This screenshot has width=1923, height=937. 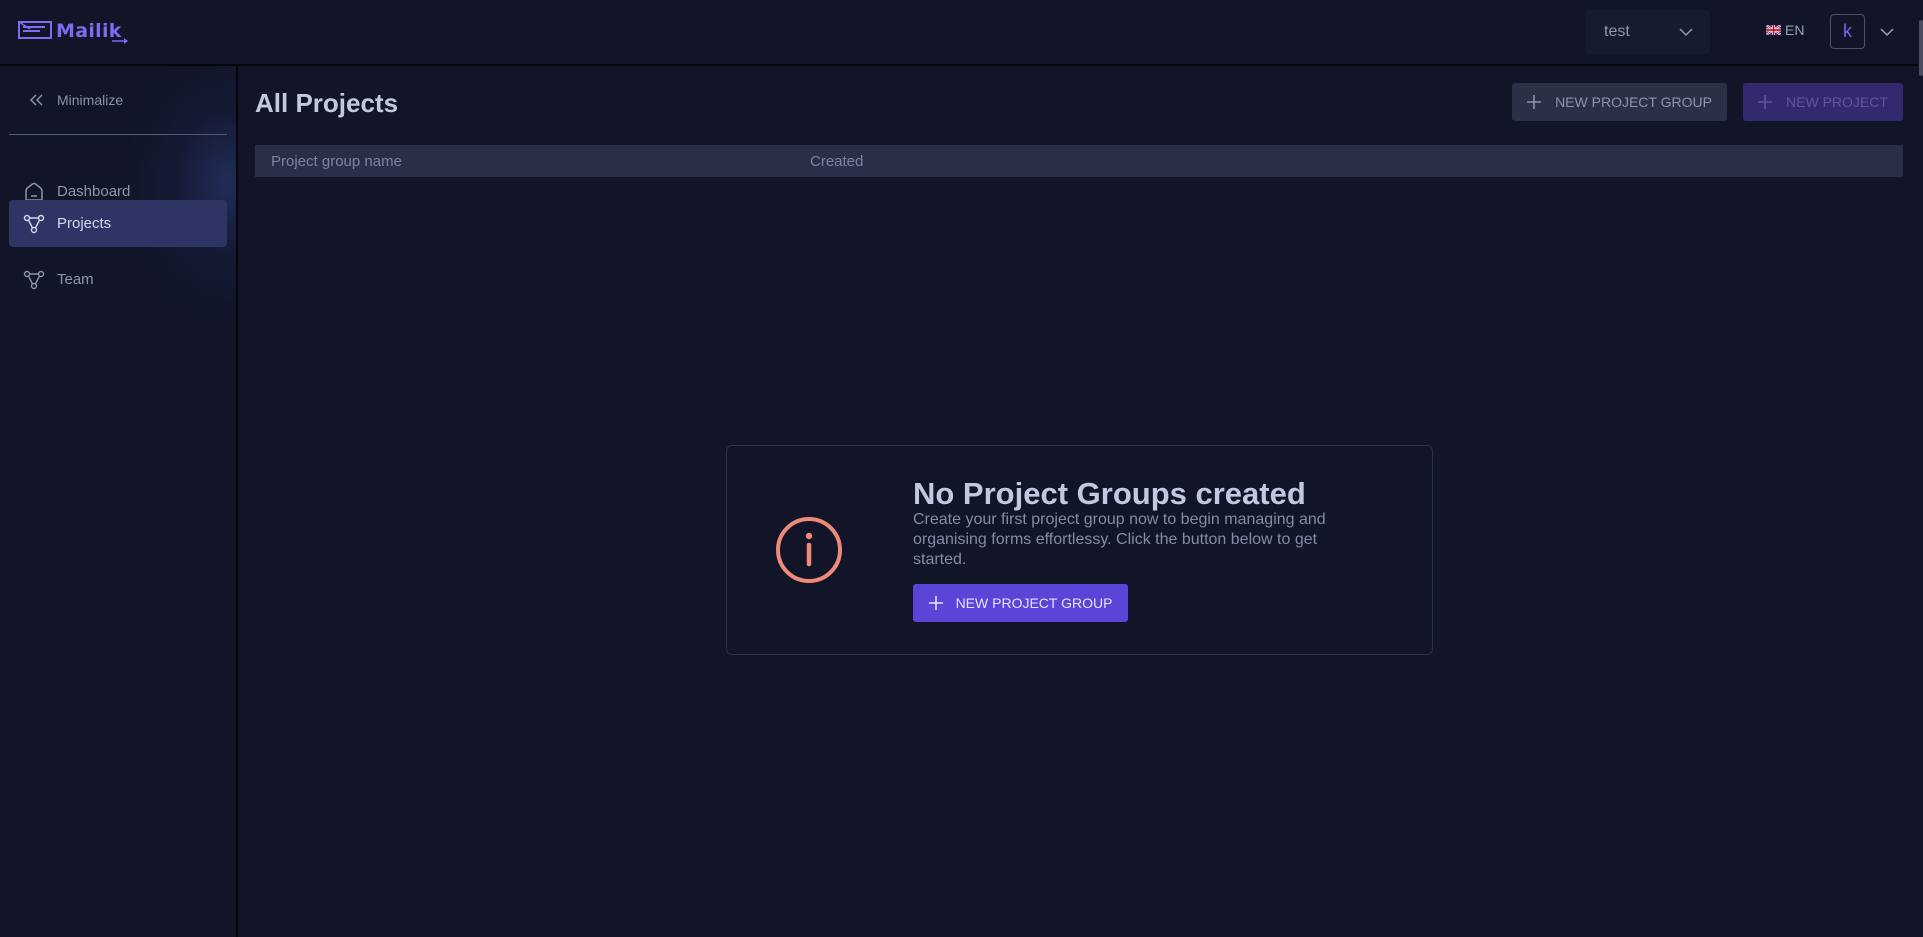 I want to click on column-header-created: Created, so click(x=836, y=161).